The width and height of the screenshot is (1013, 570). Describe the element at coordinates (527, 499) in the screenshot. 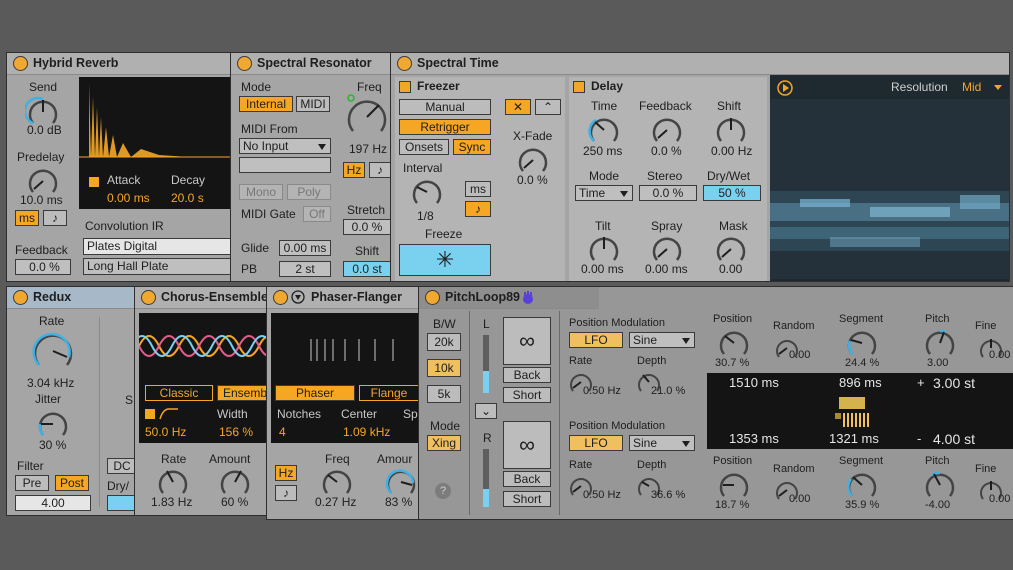

I see `short-button-2: Short` at that location.